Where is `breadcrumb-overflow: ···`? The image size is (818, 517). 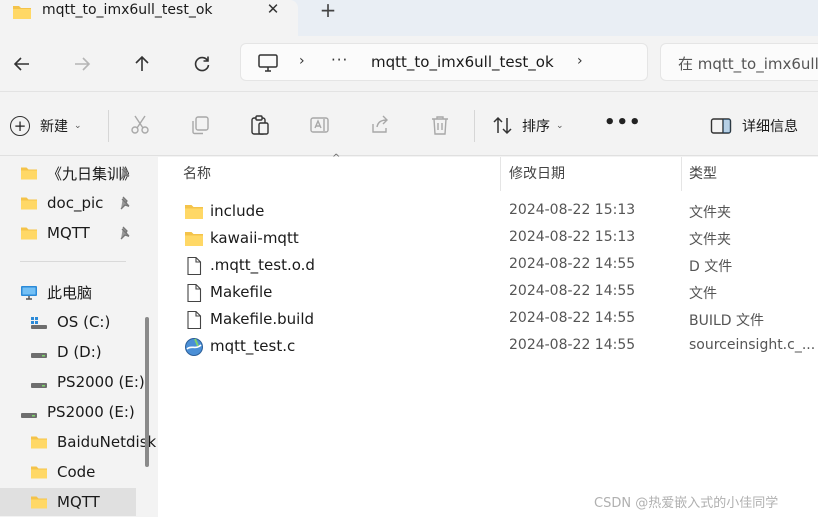
breadcrumb-overflow: ··· is located at coordinates (339, 60).